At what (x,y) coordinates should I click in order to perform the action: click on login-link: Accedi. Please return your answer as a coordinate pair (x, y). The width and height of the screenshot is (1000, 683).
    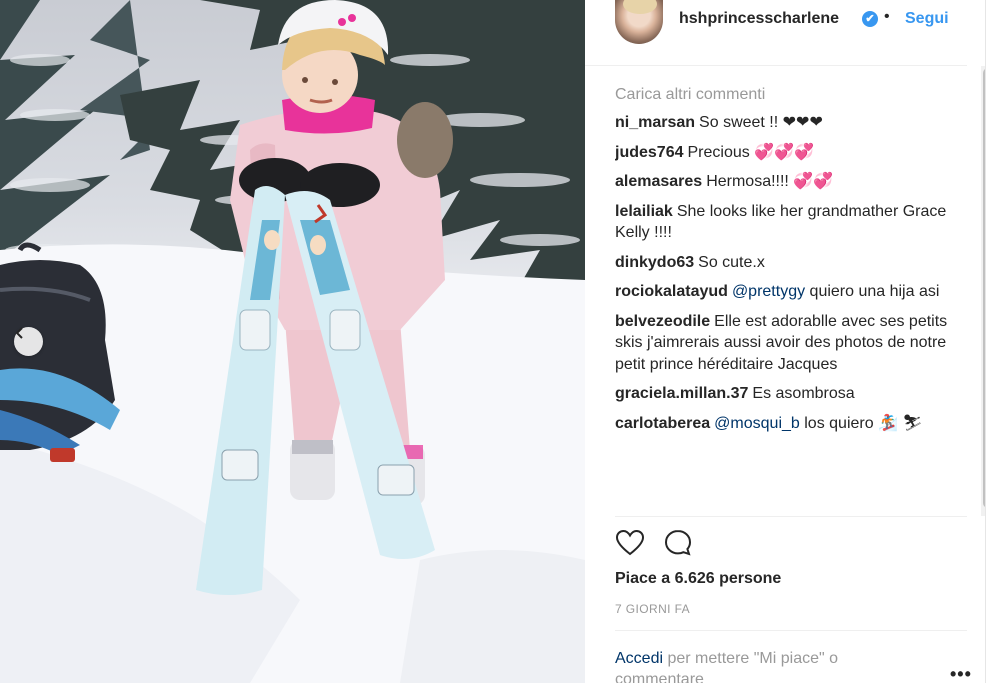
    Looking at the image, I should click on (639, 658).